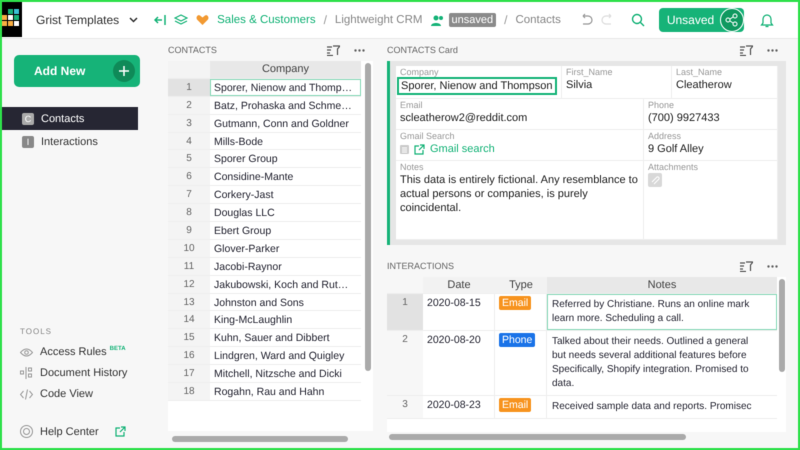 This screenshot has height=450, width=800. What do you see at coordinates (244, 214) in the screenshot?
I see `table-cell-text: Douglas LLC` at bounding box center [244, 214].